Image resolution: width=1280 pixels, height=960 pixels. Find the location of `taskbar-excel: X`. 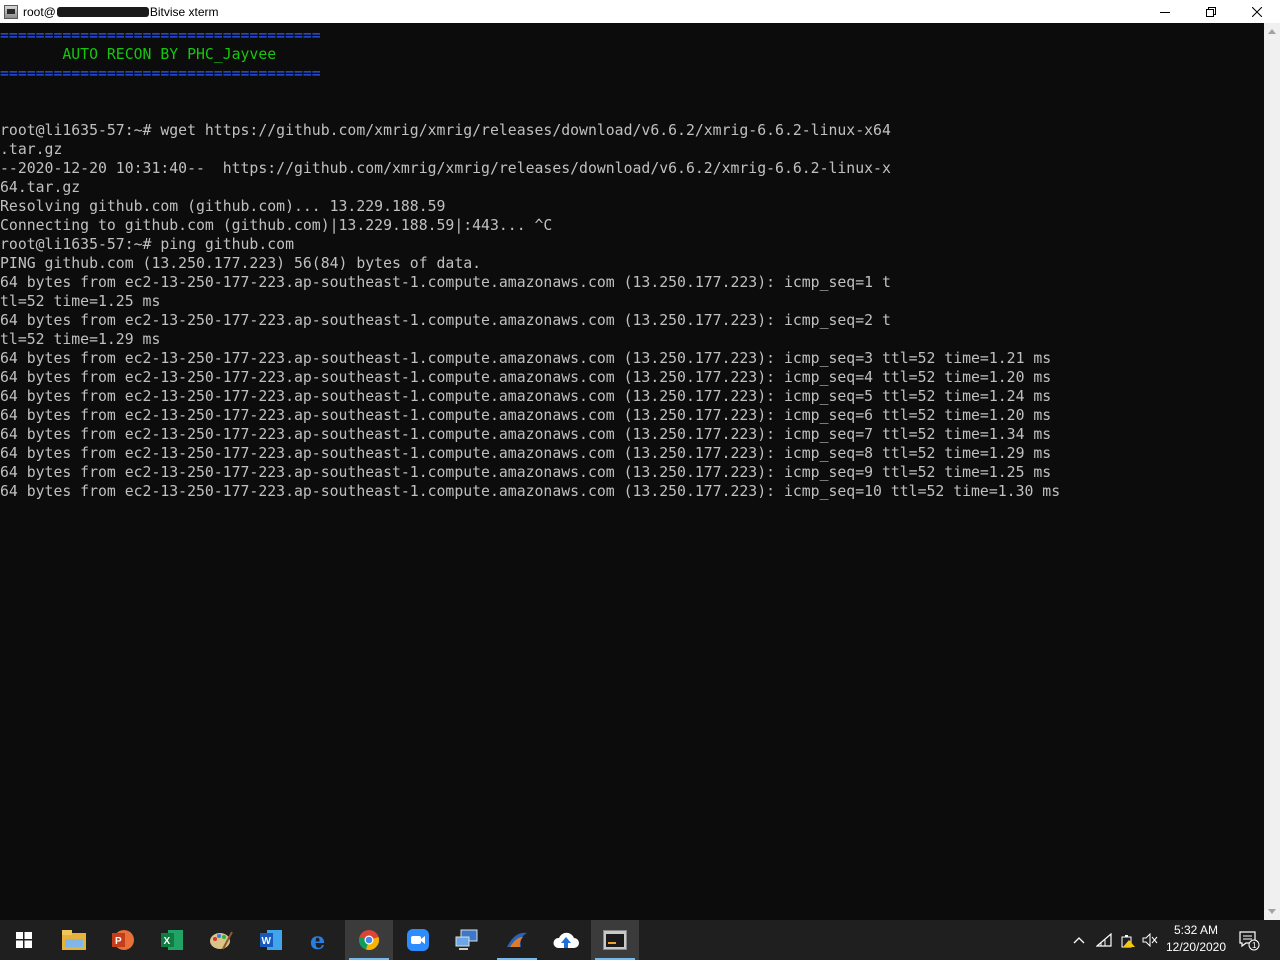

taskbar-excel: X is located at coordinates (172, 940).